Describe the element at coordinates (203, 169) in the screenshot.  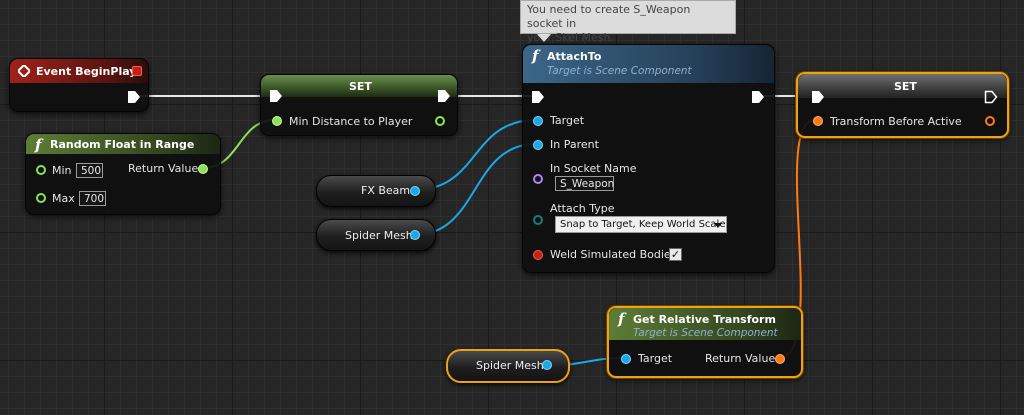
I see `return-value-pin` at that location.